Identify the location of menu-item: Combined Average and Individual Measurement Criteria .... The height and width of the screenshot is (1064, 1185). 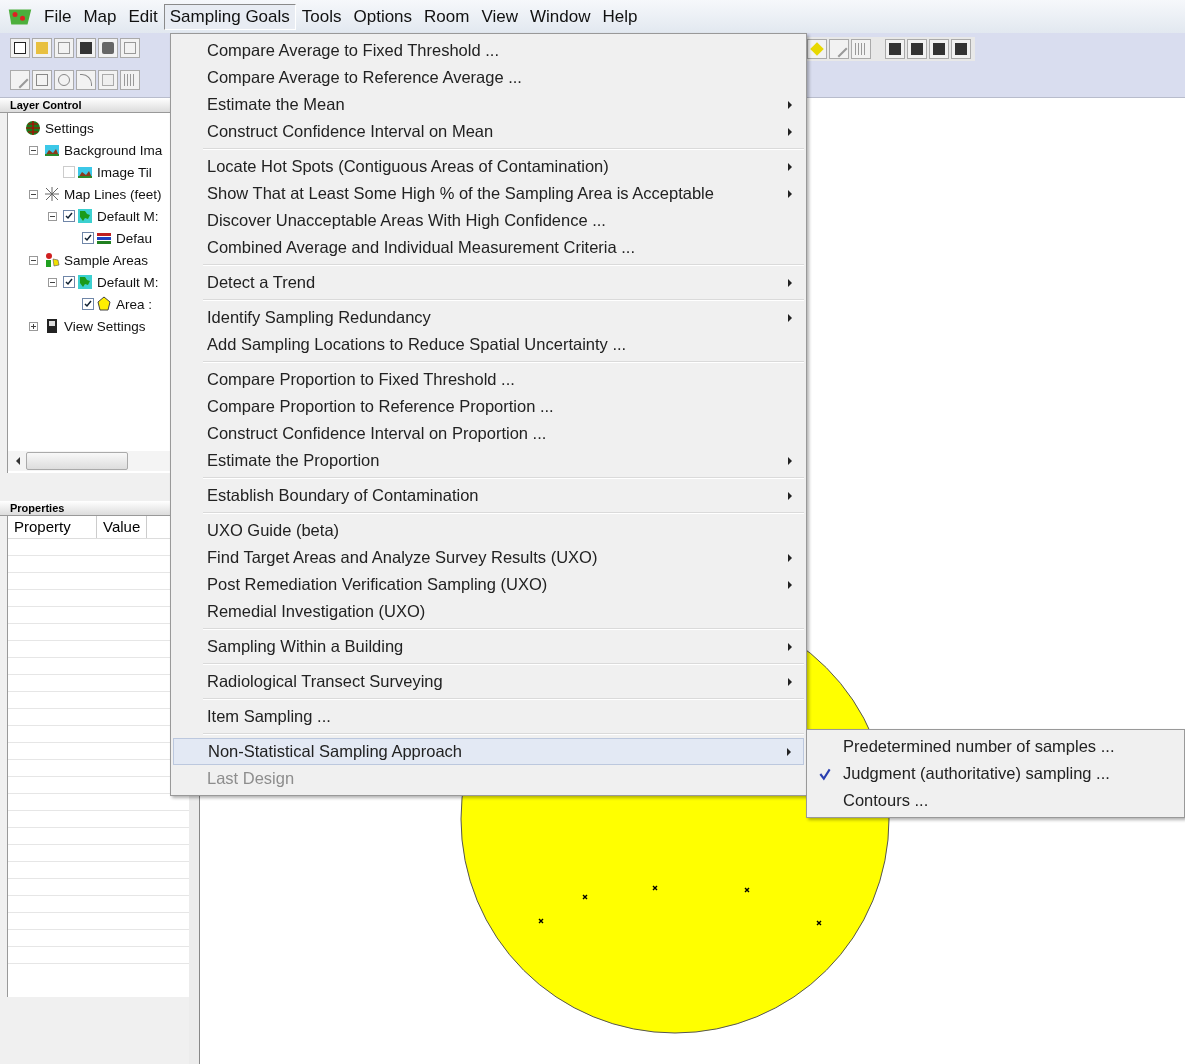
(488, 247).